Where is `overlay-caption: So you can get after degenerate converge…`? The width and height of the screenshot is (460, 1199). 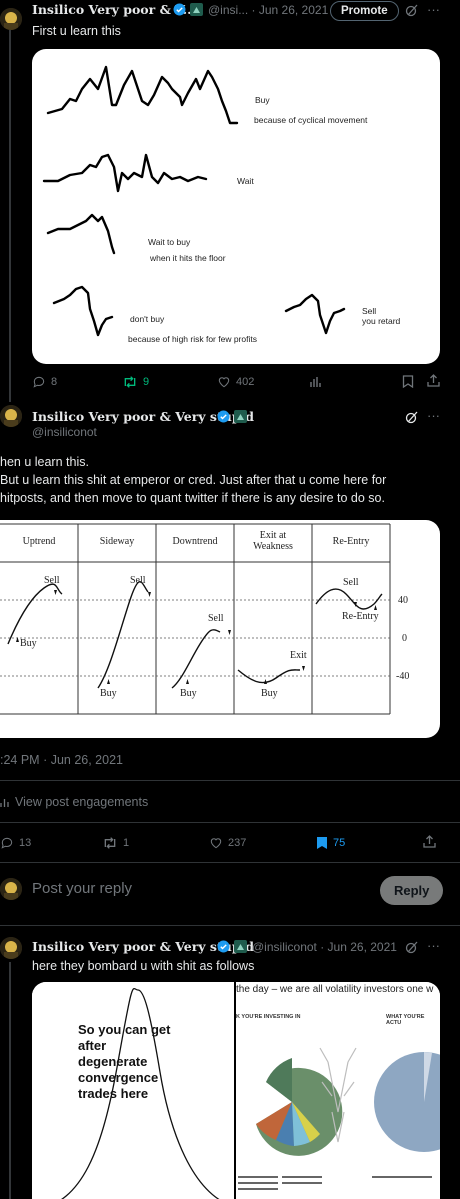 overlay-caption: So you can get after degenerate converge… is located at coordinates (124, 1061).